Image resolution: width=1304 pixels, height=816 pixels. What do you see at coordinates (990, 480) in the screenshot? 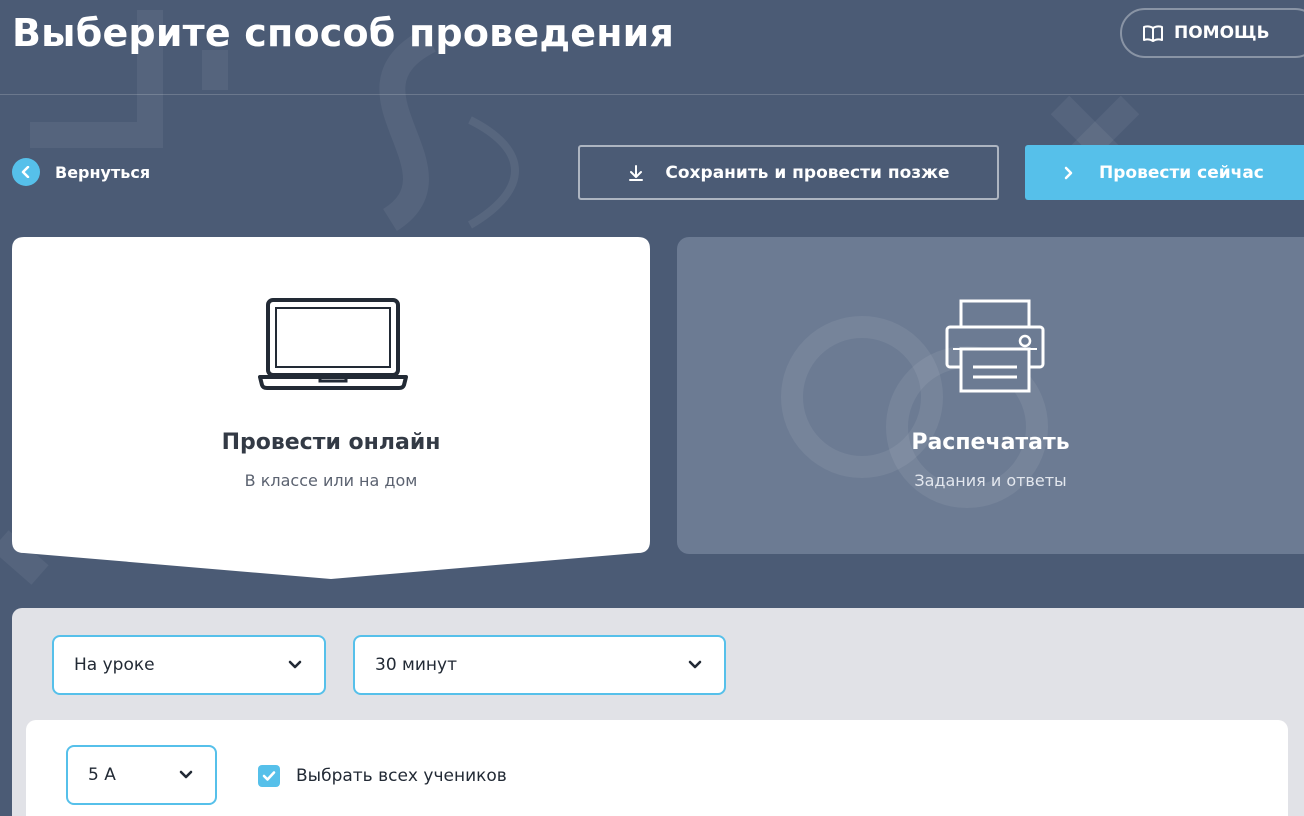
I see `mode-print-subtitle: Задания и ответы` at bounding box center [990, 480].